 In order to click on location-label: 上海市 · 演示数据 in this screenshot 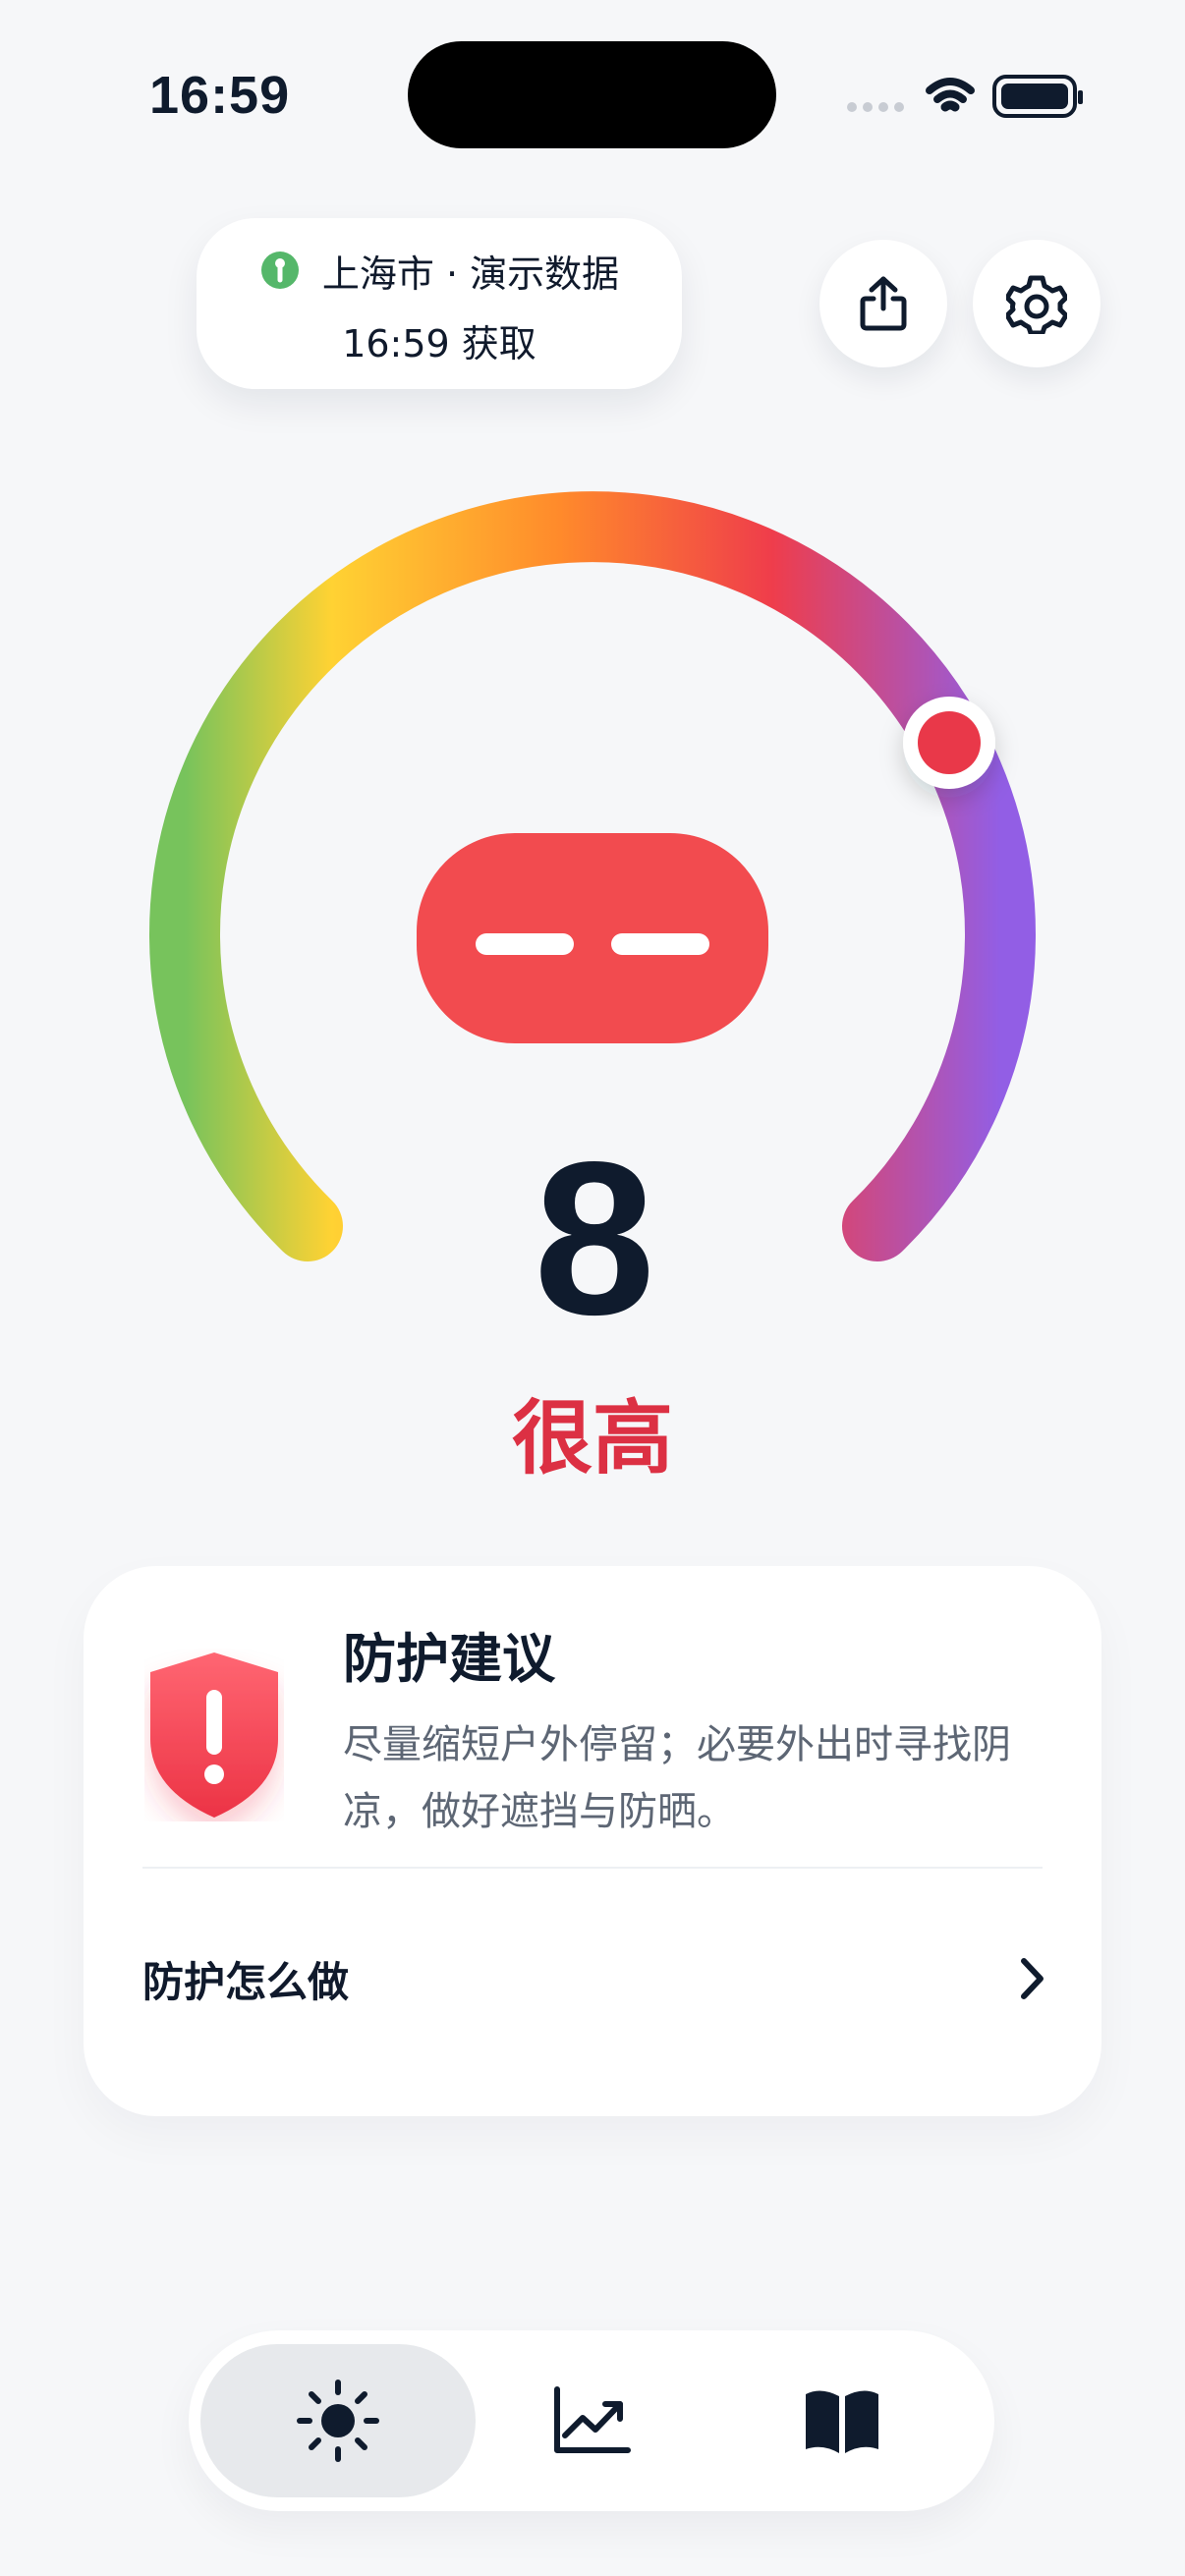, I will do `click(471, 274)`.